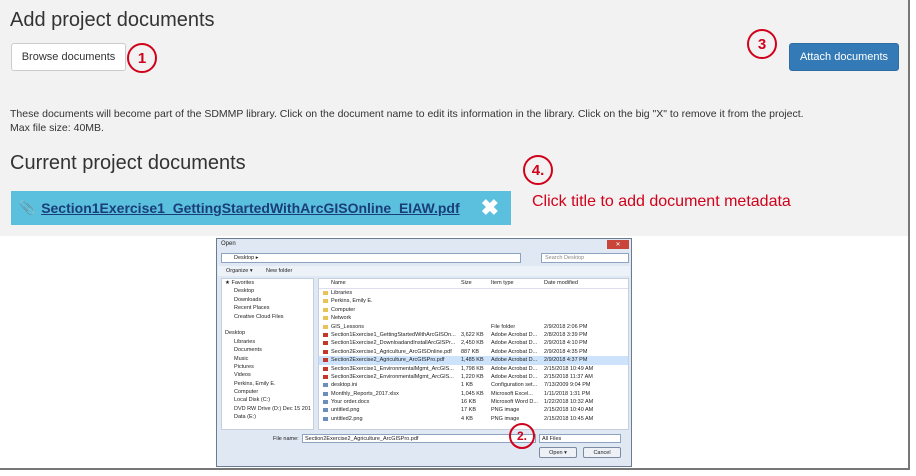 The height and width of the screenshot is (476, 916). Describe the element at coordinates (844, 57) in the screenshot. I see `attach-documents-button: Attach documents` at that location.